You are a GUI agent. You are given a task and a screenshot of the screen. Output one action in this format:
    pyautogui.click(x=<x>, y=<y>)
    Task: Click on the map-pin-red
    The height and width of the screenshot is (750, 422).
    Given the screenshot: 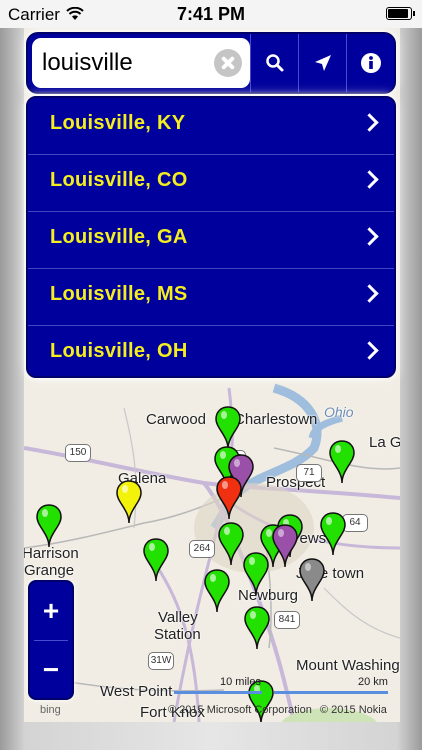 What is the action you would take?
    pyautogui.click(x=229, y=498)
    